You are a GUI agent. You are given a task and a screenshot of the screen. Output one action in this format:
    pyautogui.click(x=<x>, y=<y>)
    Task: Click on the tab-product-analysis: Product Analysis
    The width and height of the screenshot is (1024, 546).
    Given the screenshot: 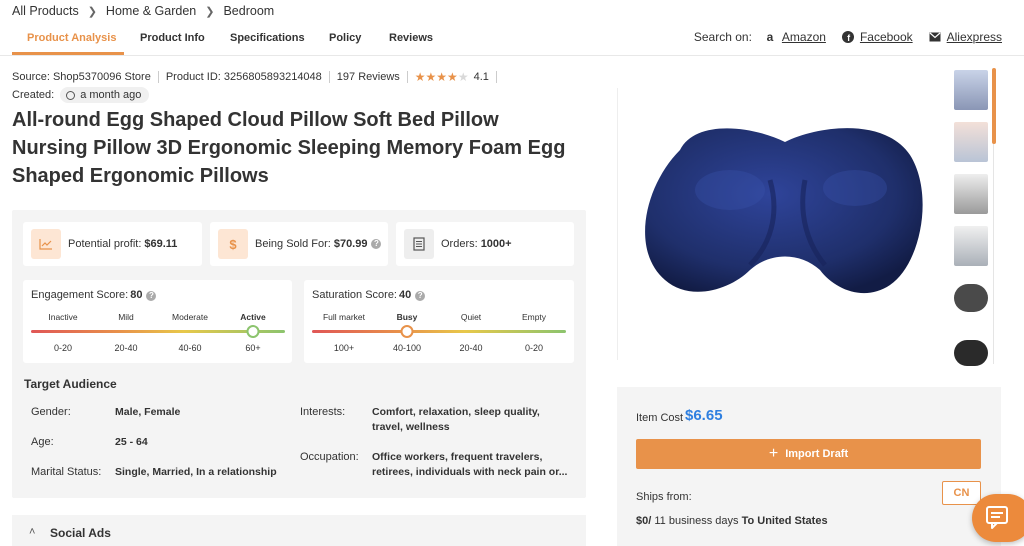 What is the action you would take?
    pyautogui.click(x=71, y=38)
    